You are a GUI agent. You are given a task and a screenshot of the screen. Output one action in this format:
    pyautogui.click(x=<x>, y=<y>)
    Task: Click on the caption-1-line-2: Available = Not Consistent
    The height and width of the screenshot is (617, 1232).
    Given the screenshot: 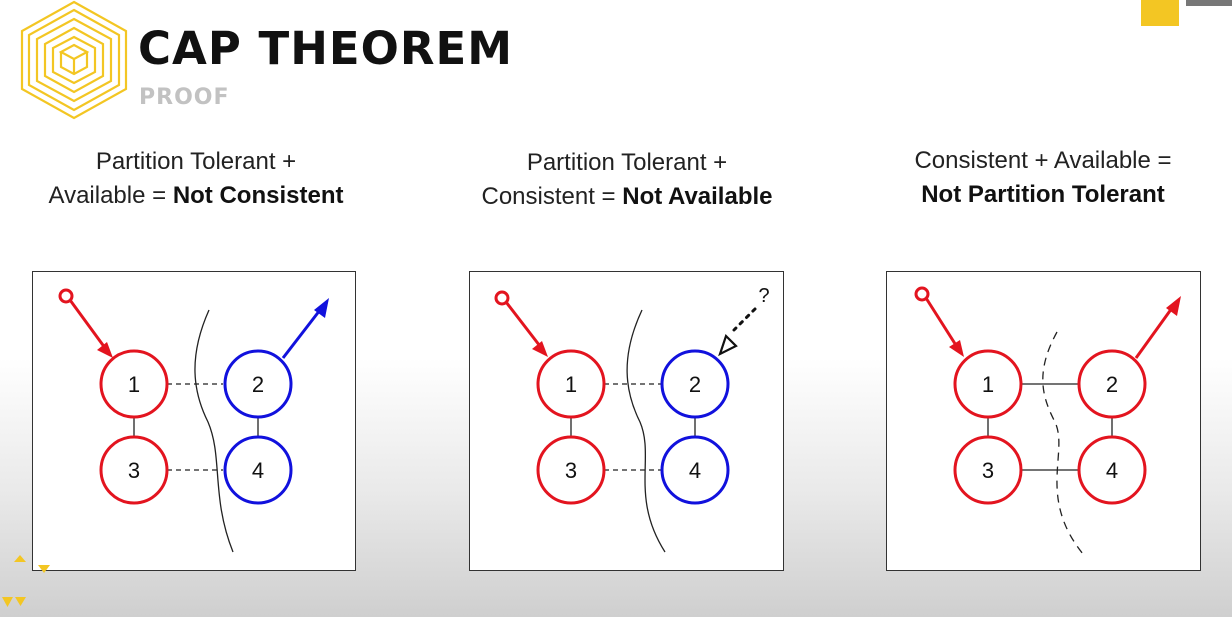 What is the action you would take?
    pyautogui.click(x=196, y=195)
    